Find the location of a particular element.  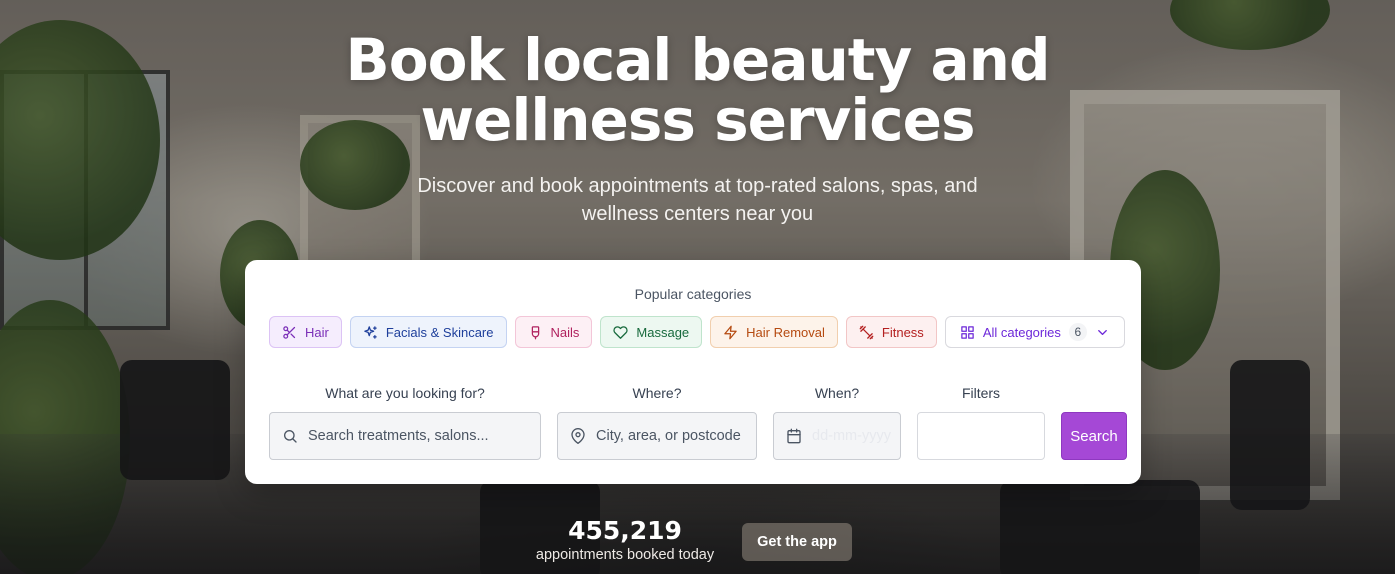

map-pin-icon is located at coordinates (578, 436).